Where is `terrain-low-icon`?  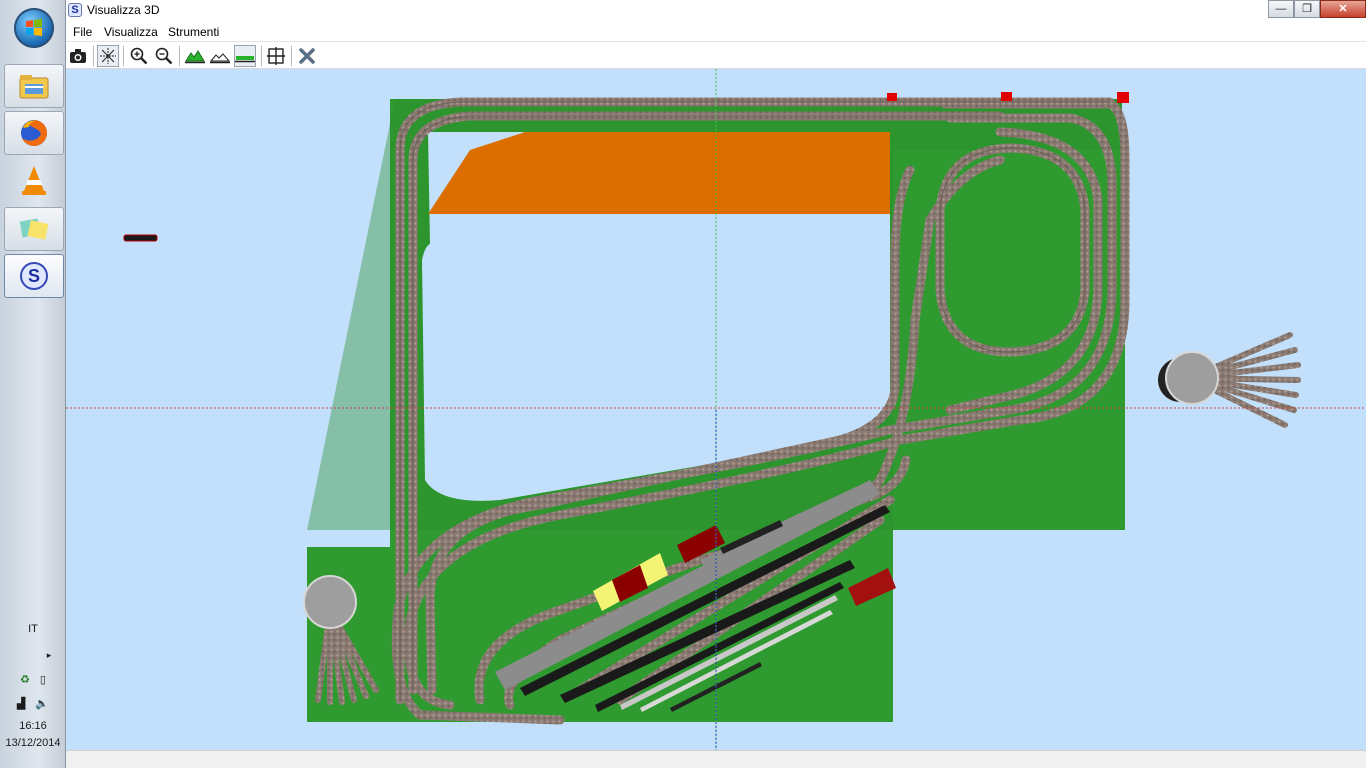
terrain-low-icon is located at coordinates (220, 58).